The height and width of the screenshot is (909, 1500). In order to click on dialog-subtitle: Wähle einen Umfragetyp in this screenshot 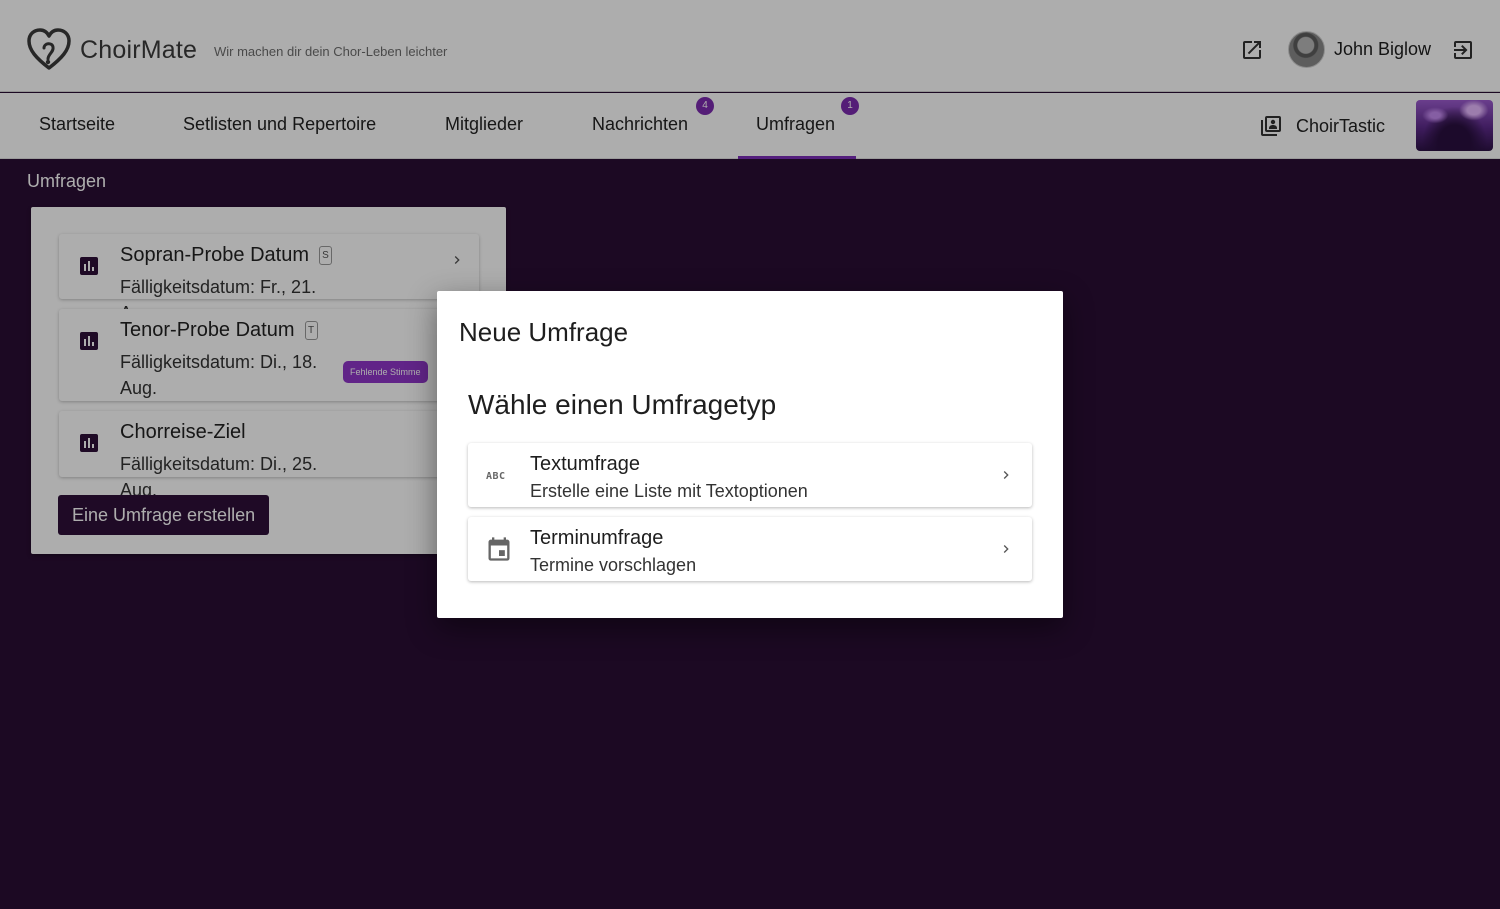, I will do `click(622, 404)`.